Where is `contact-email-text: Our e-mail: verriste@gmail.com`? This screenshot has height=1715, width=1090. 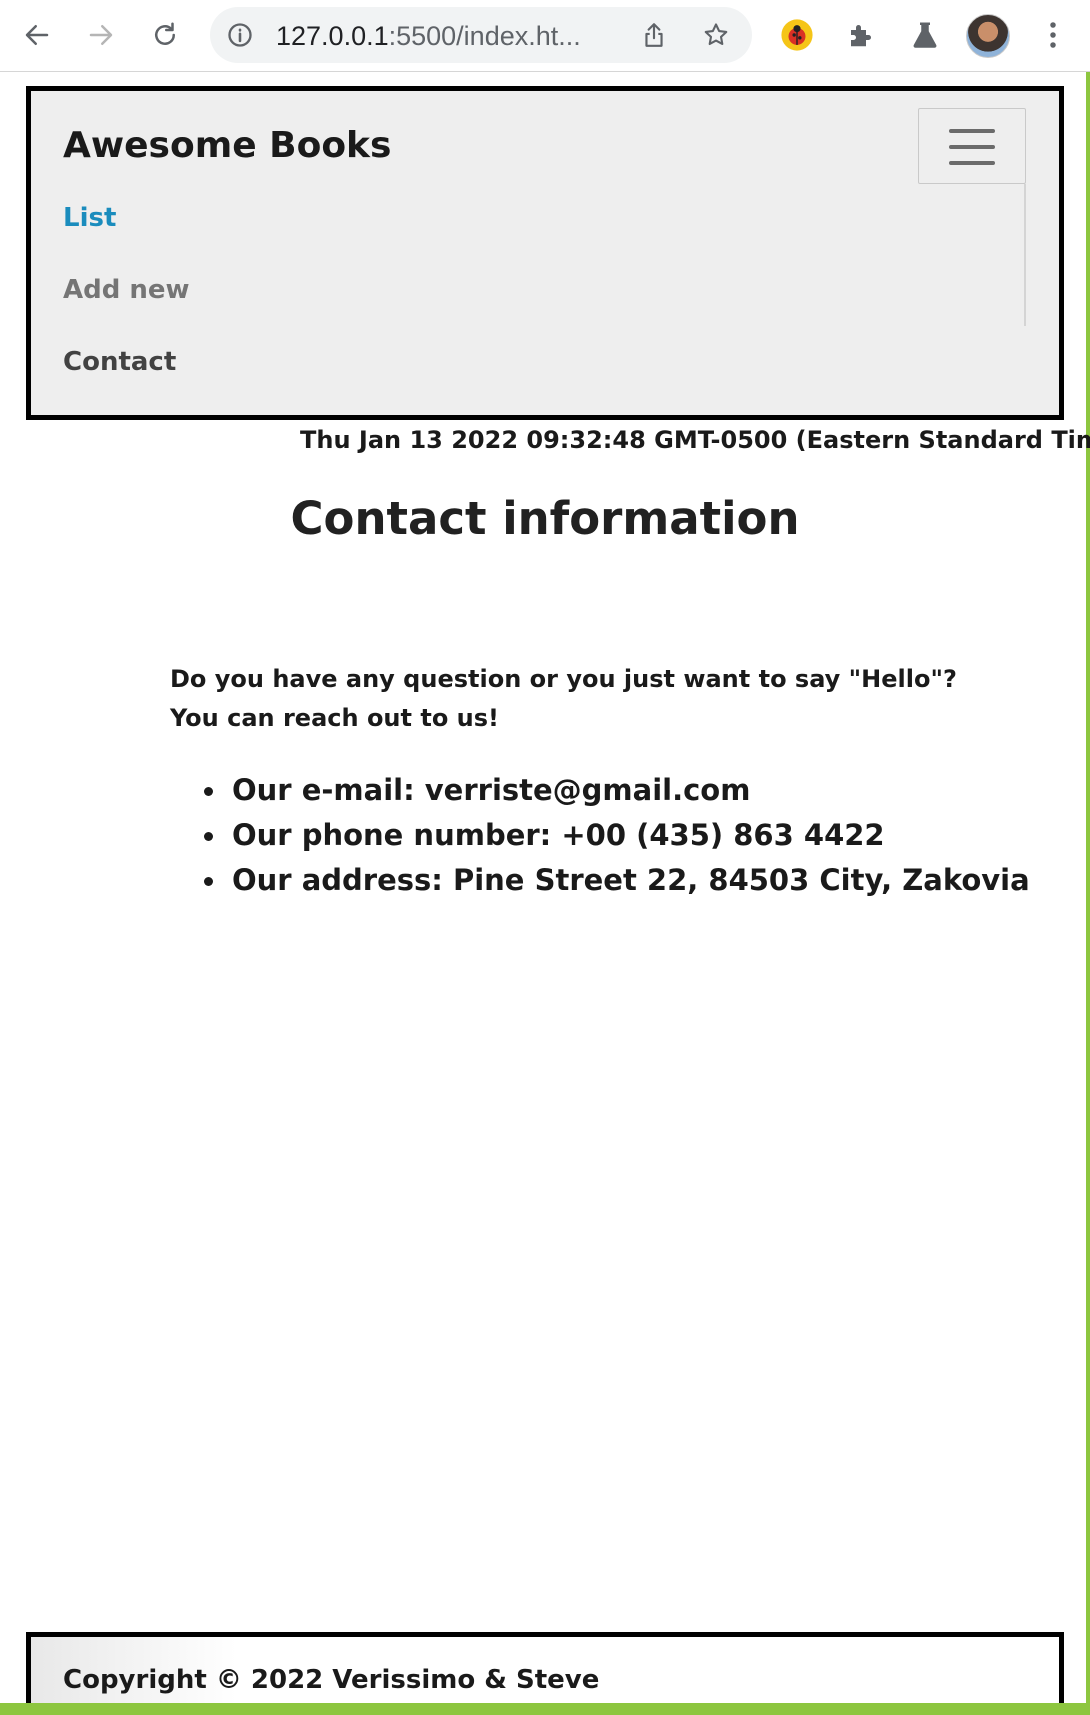 contact-email-text: Our e-mail: verriste@gmail.com is located at coordinates (491, 790).